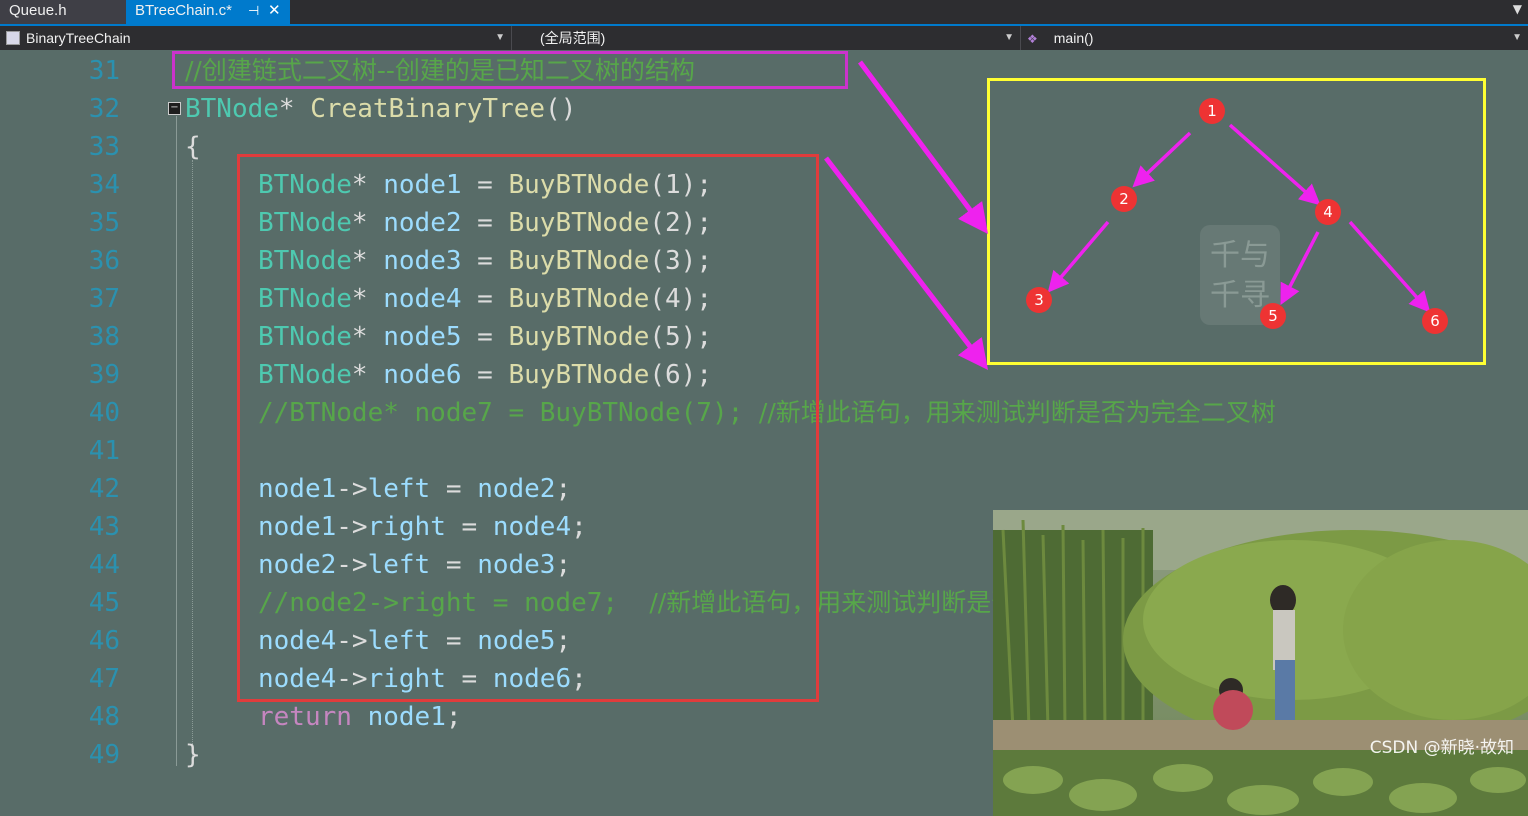 This screenshot has width=1528, height=816. Describe the element at coordinates (1212, 111) in the screenshot. I see `tree-node-label: 1` at that location.